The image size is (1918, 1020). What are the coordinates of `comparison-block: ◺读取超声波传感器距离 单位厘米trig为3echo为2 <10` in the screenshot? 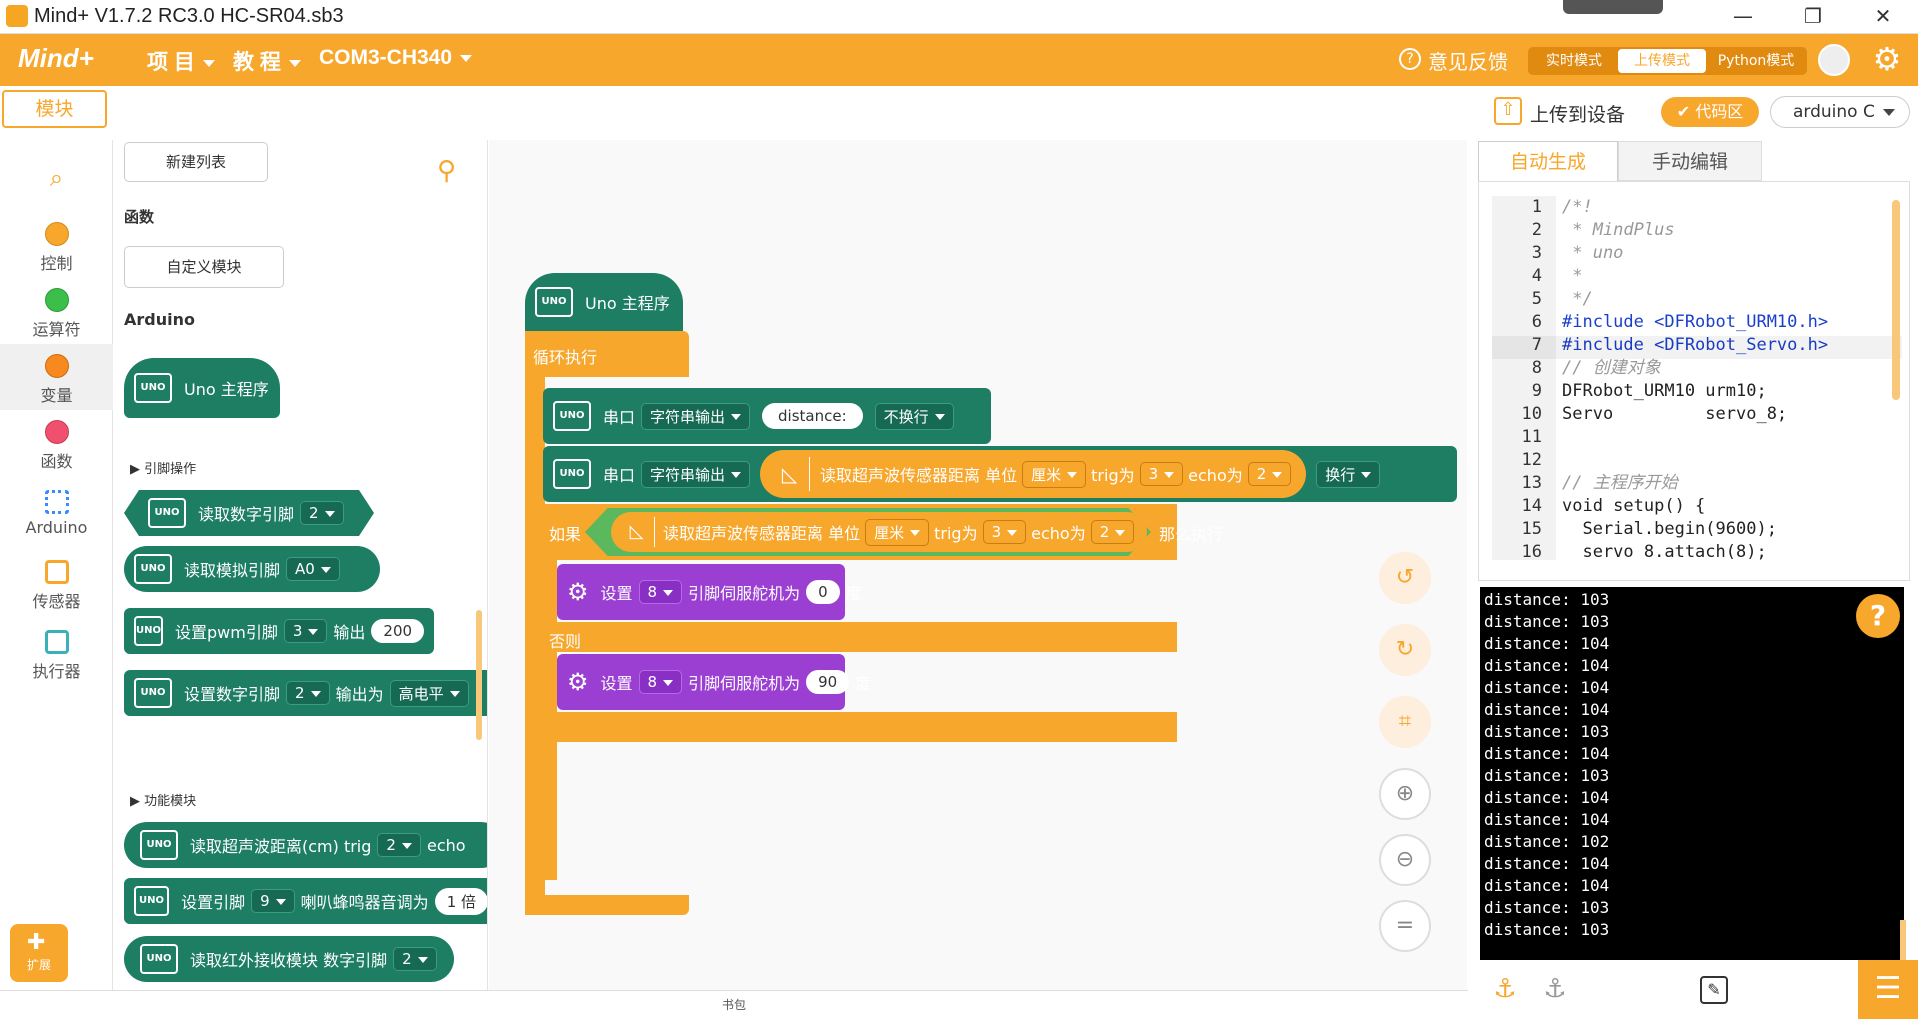 It's located at (868, 532).